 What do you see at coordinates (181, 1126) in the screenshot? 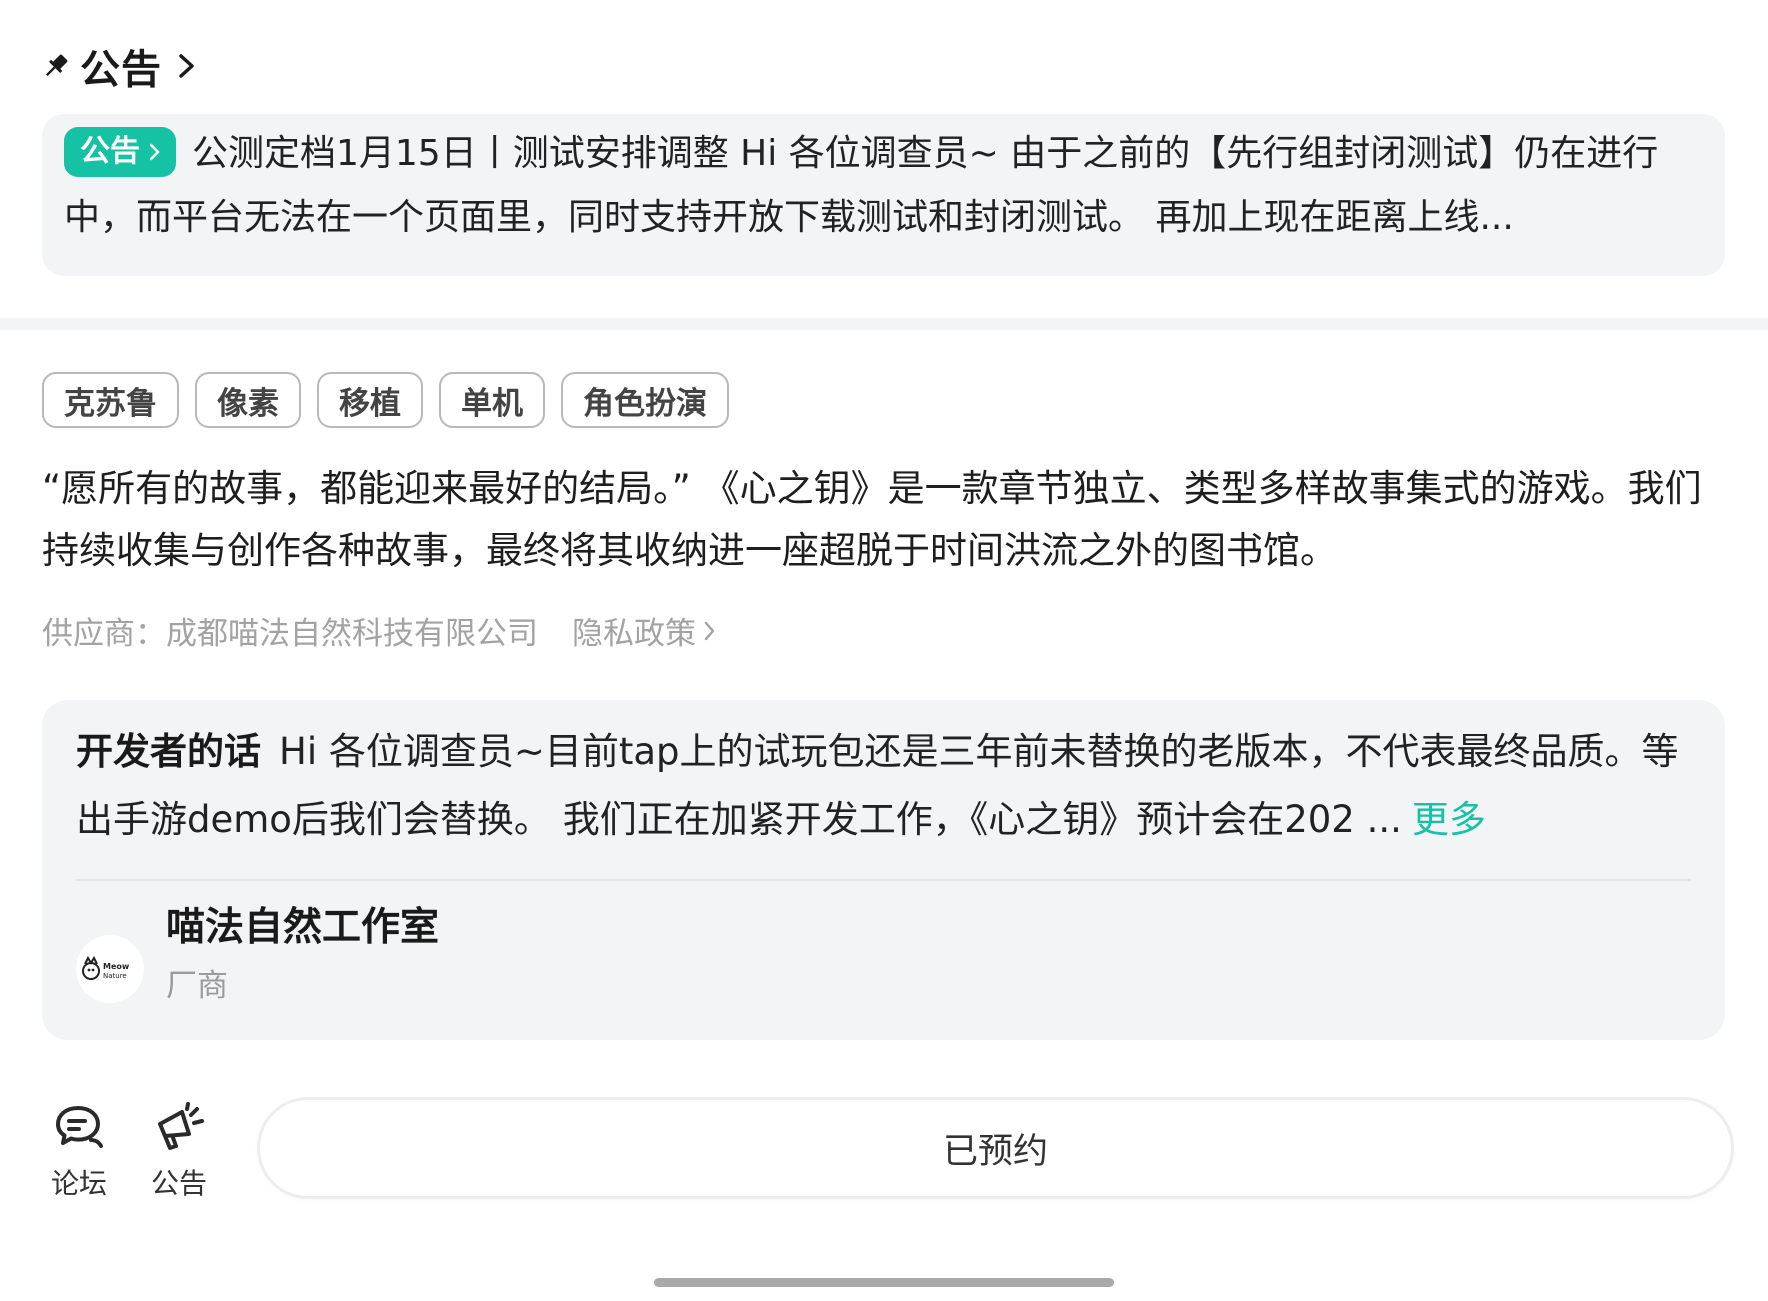
I see `megaphone-icon` at bounding box center [181, 1126].